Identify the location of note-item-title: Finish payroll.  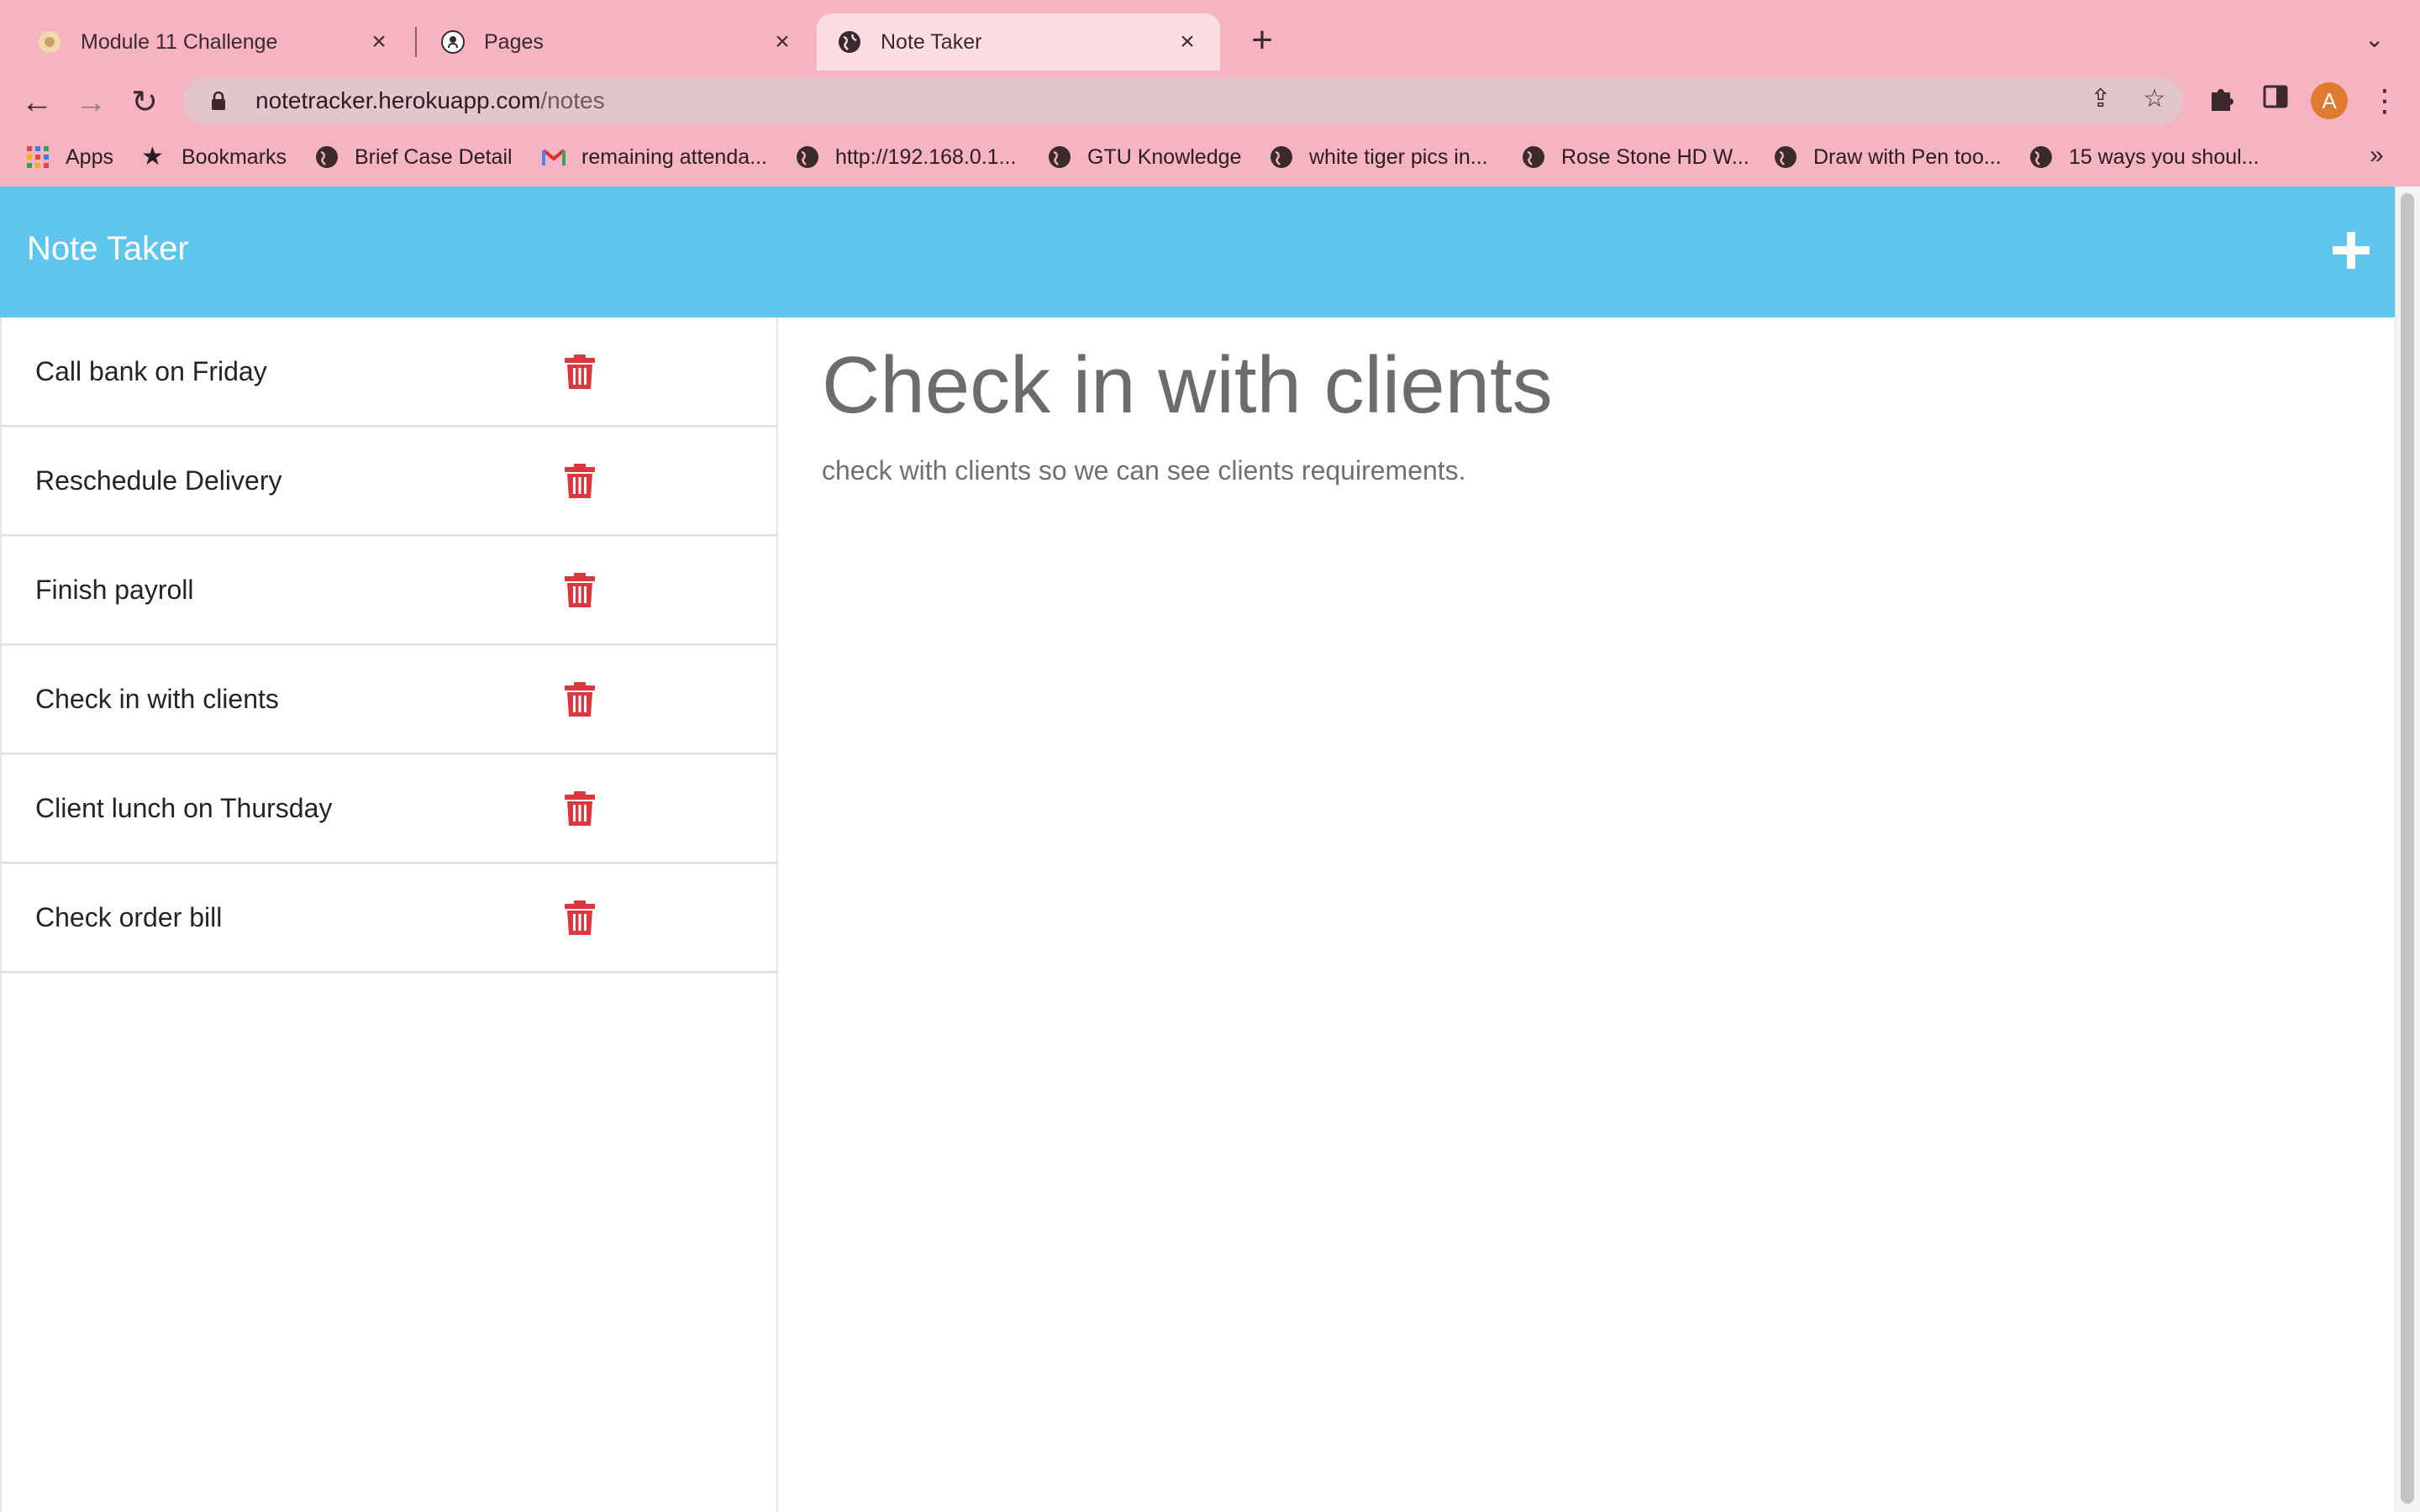
(405, 590).